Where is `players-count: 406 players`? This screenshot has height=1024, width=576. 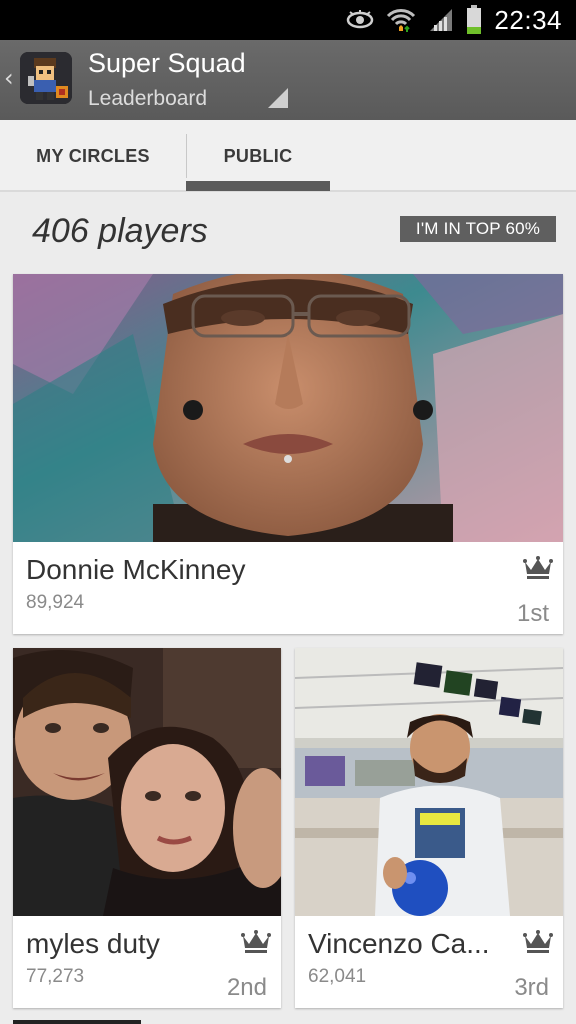
players-count: 406 players is located at coordinates (120, 231).